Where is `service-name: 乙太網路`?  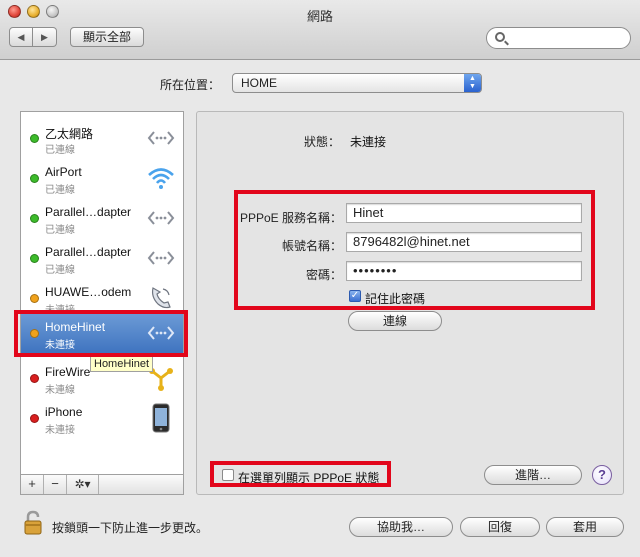
service-name: 乙太網路 is located at coordinates (69, 134).